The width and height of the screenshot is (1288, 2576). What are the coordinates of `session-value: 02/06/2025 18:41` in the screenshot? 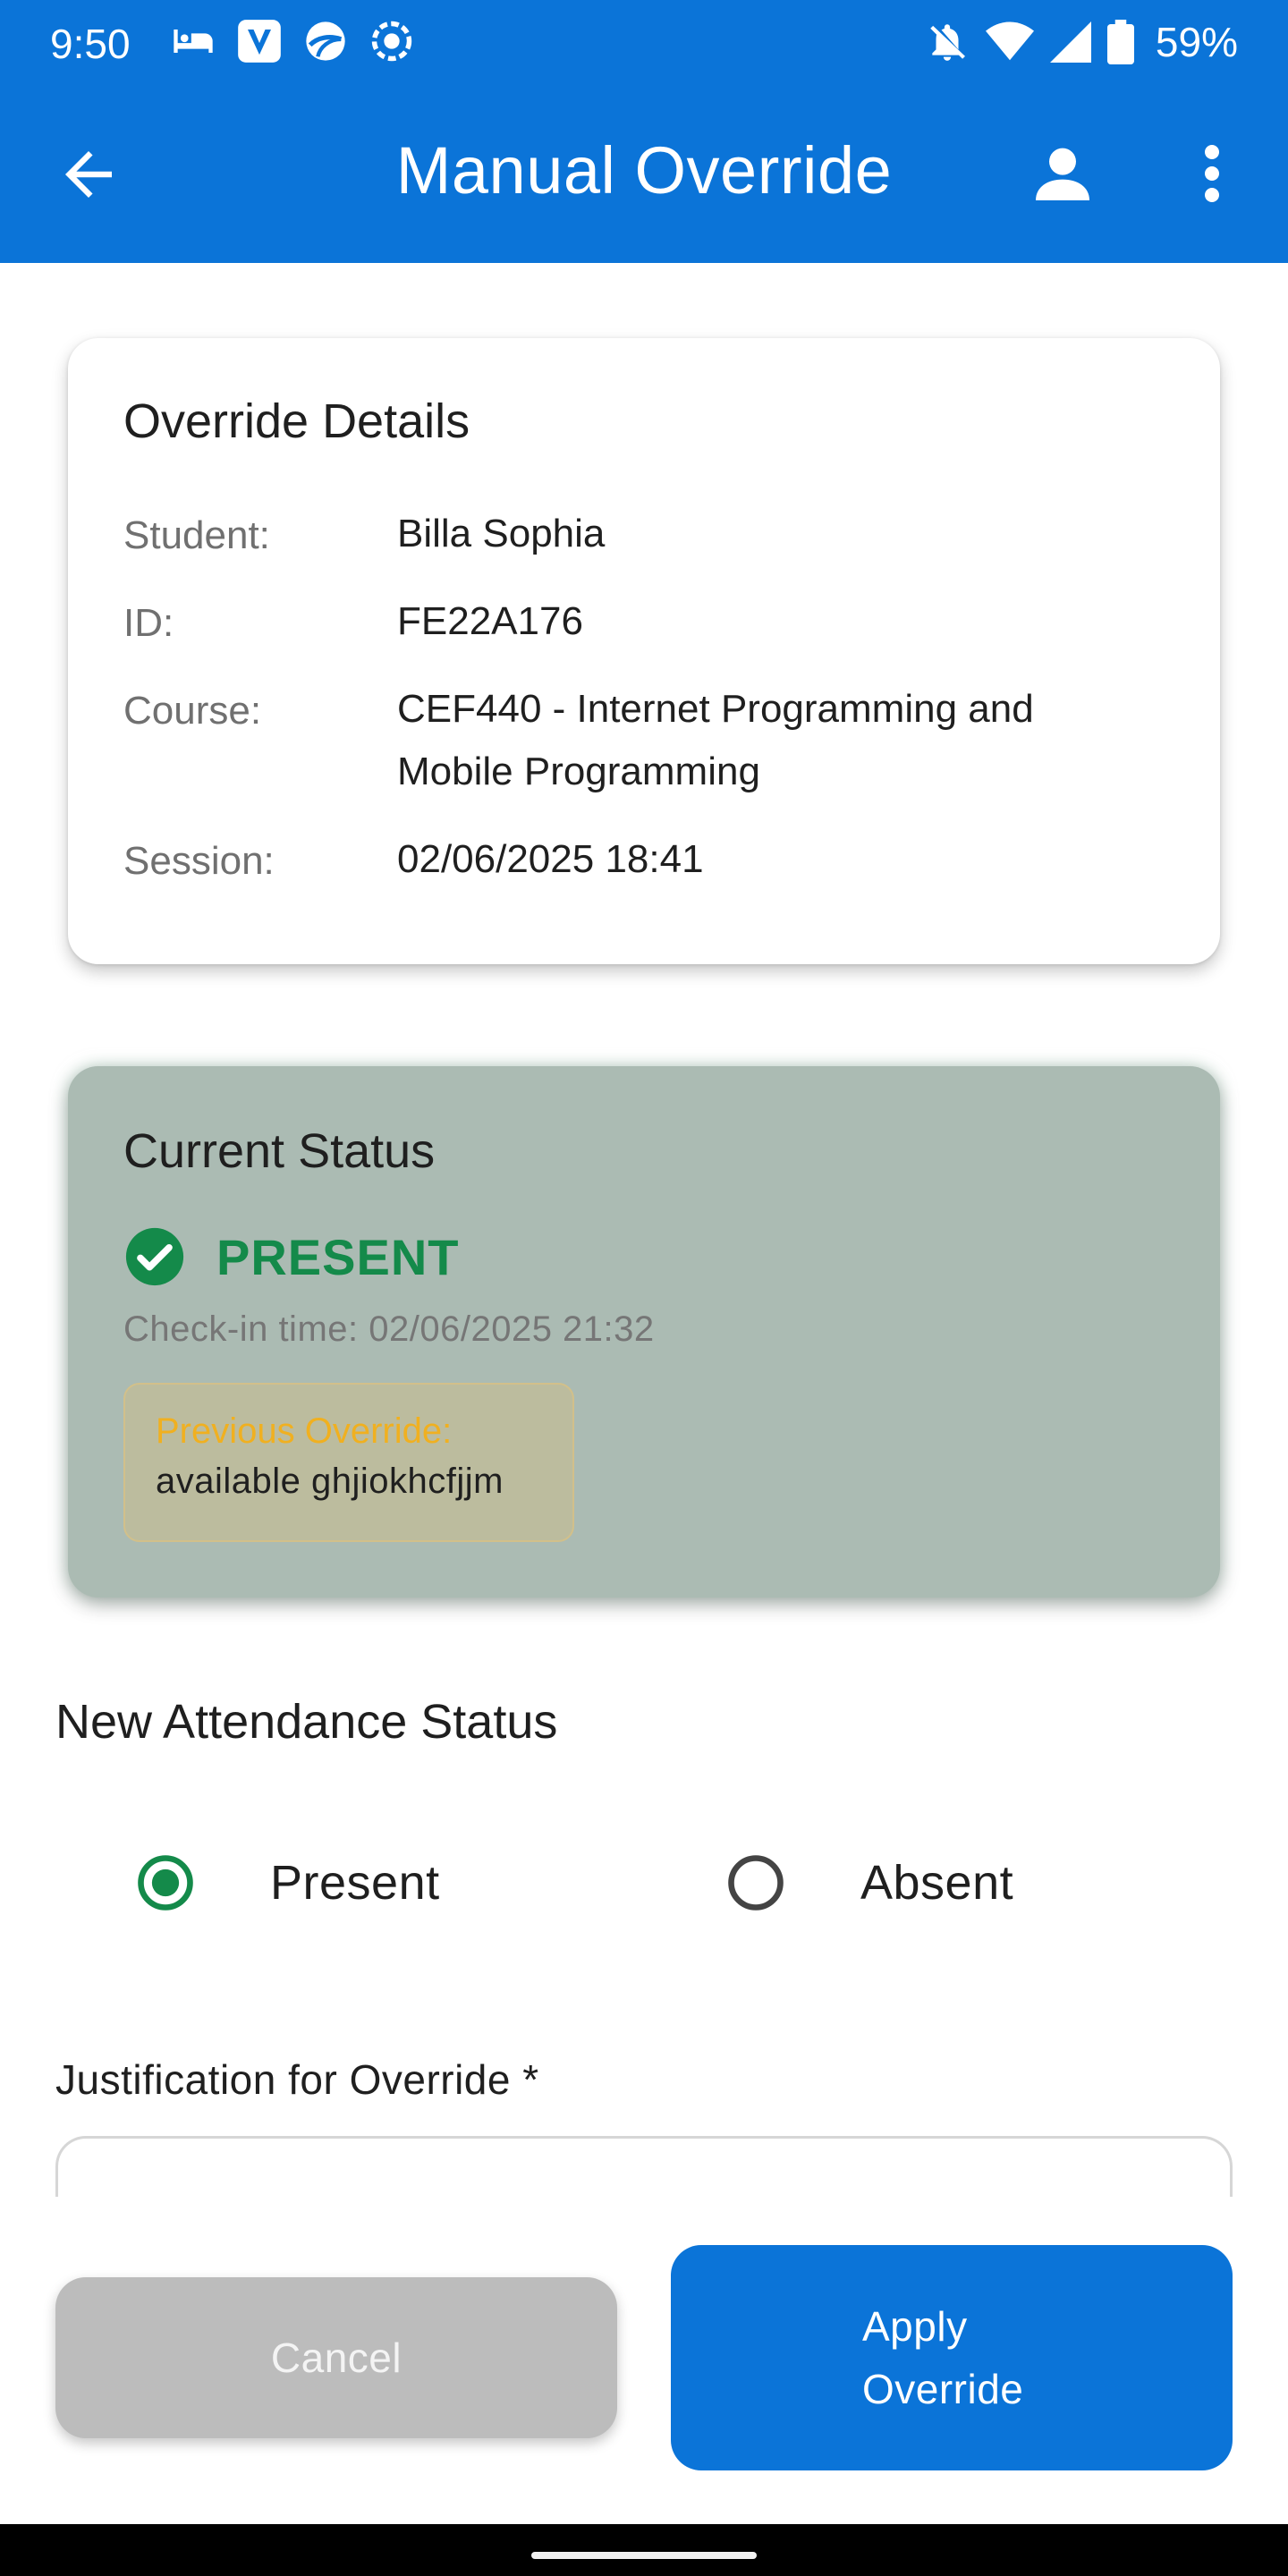 It's located at (550, 859).